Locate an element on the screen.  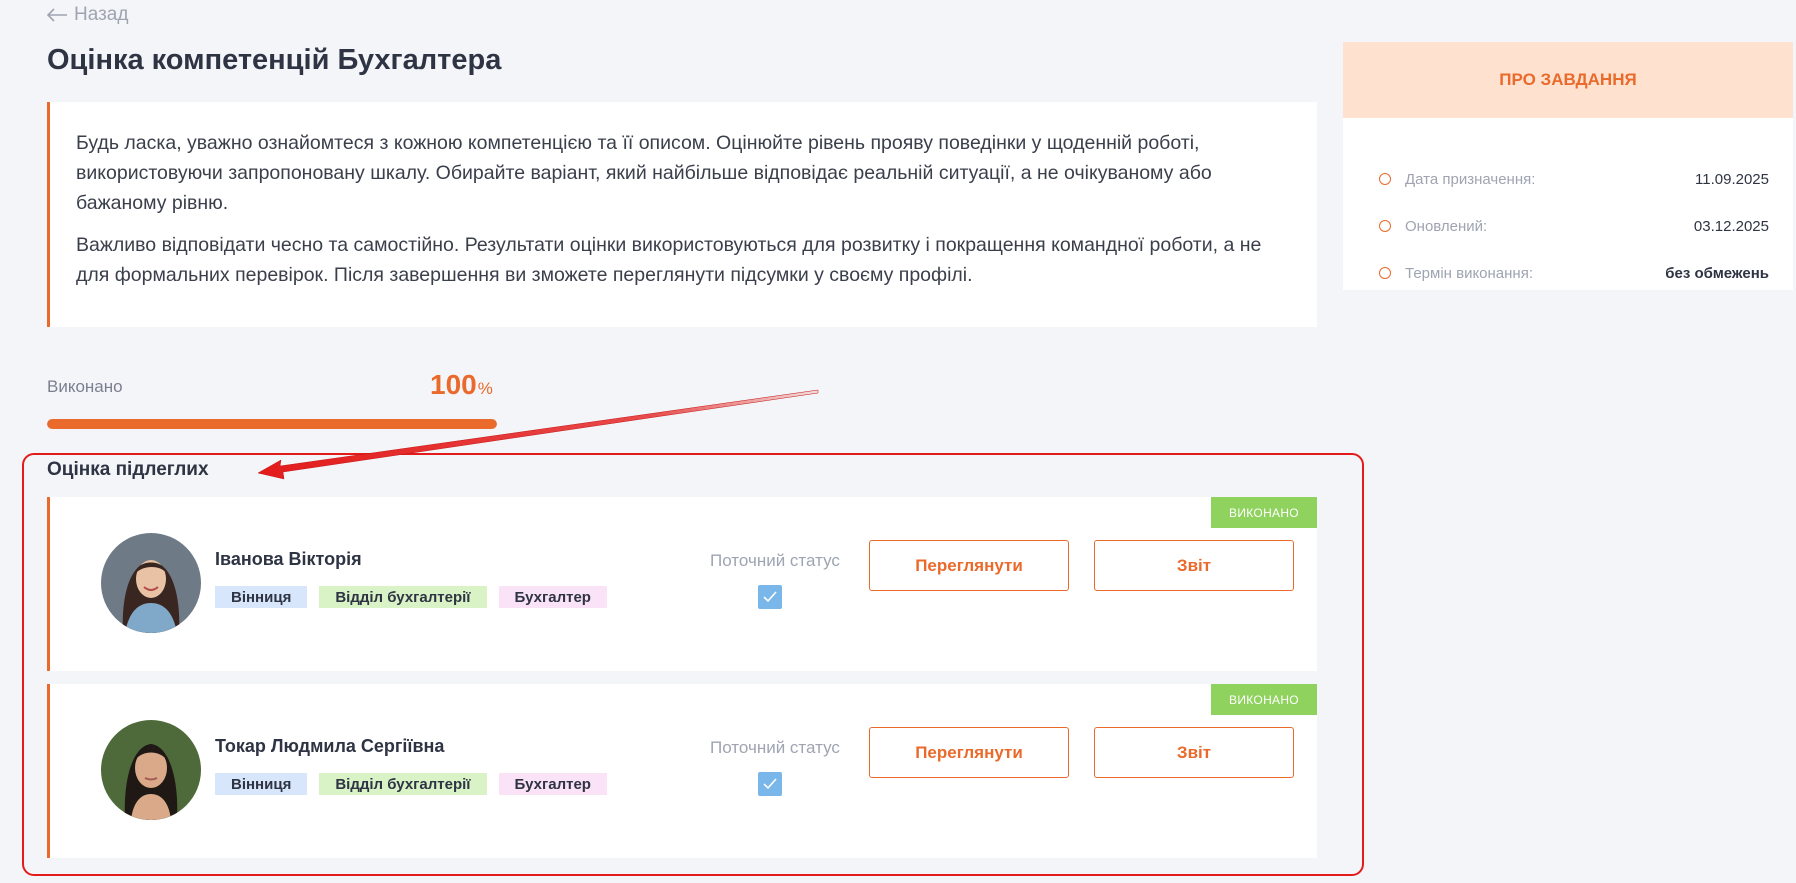
progress-bar is located at coordinates (272, 424).